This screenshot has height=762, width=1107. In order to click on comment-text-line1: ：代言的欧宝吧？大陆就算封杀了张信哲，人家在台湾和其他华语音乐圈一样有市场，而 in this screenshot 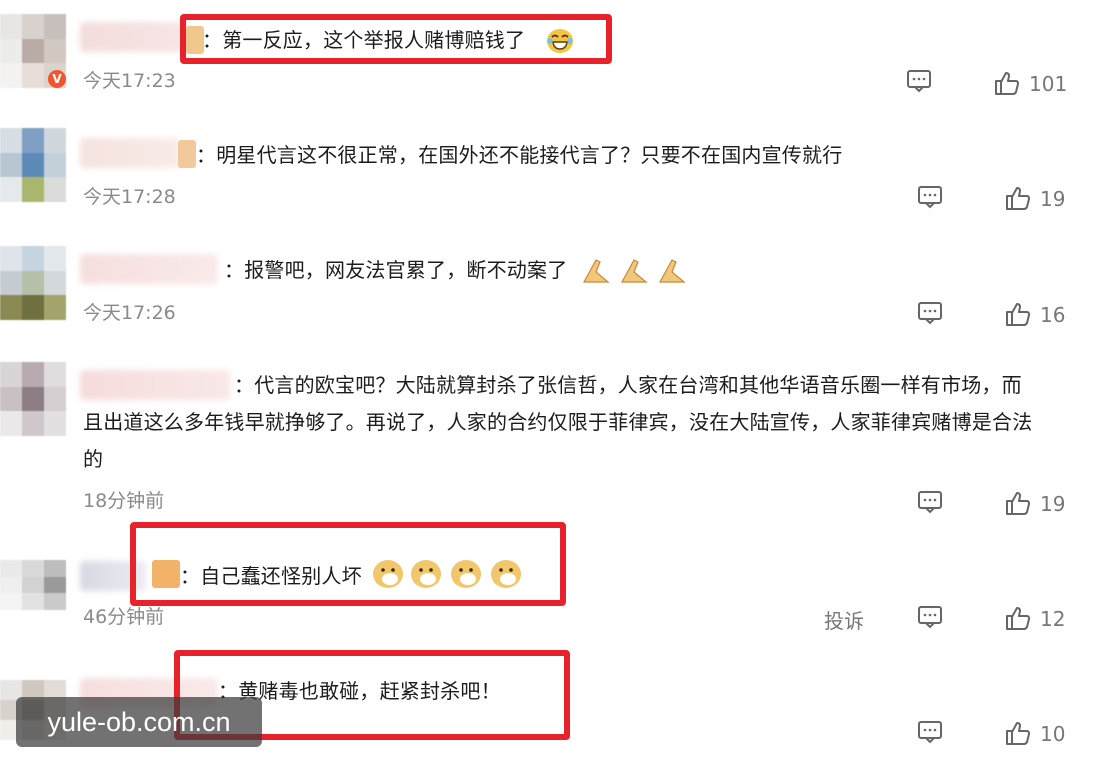, I will do `click(628, 385)`.